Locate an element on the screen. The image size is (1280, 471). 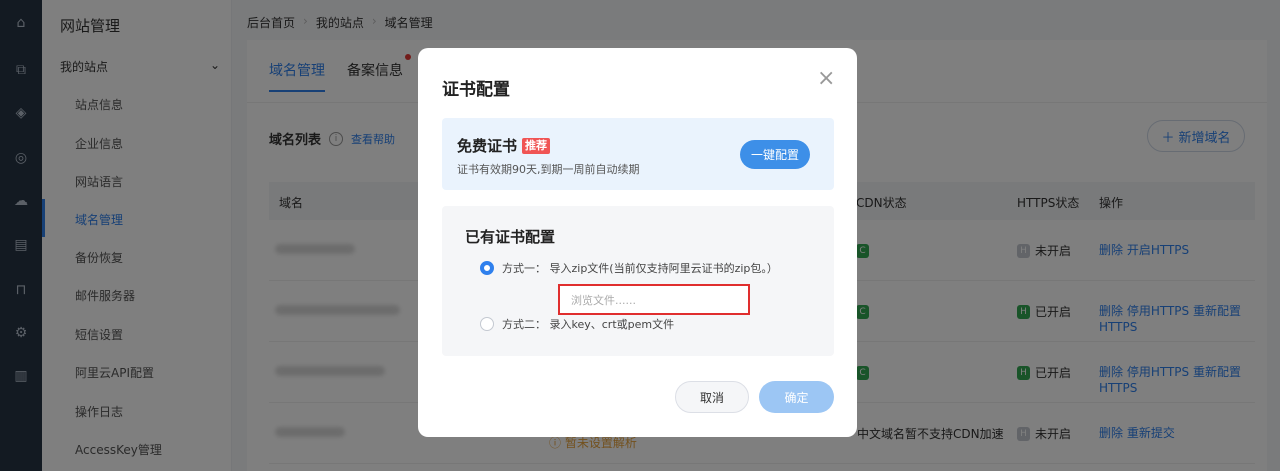
option-key-radio: 方式二： 录入key、crt或pem文件 is located at coordinates (577, 324).